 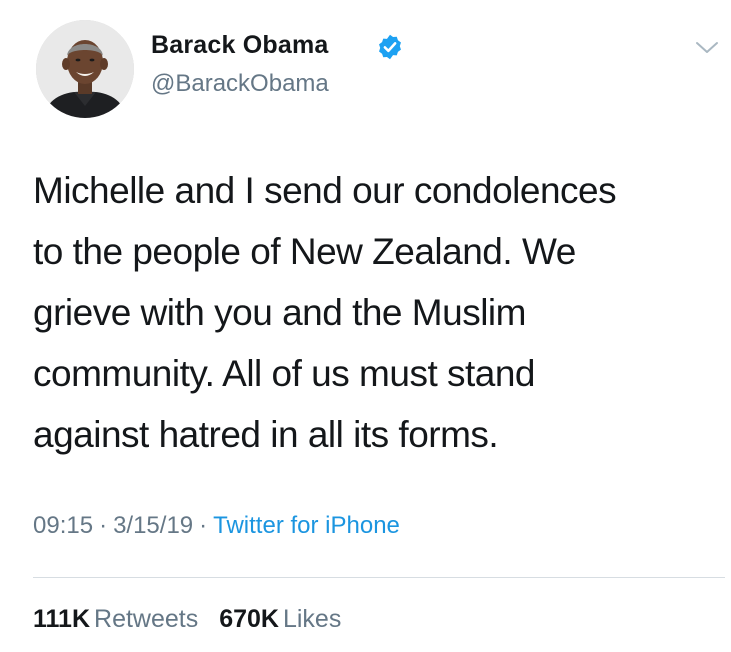 I want to click on tweet-text-line: to the people of New Zealand. We, so click(x=304, y=251).